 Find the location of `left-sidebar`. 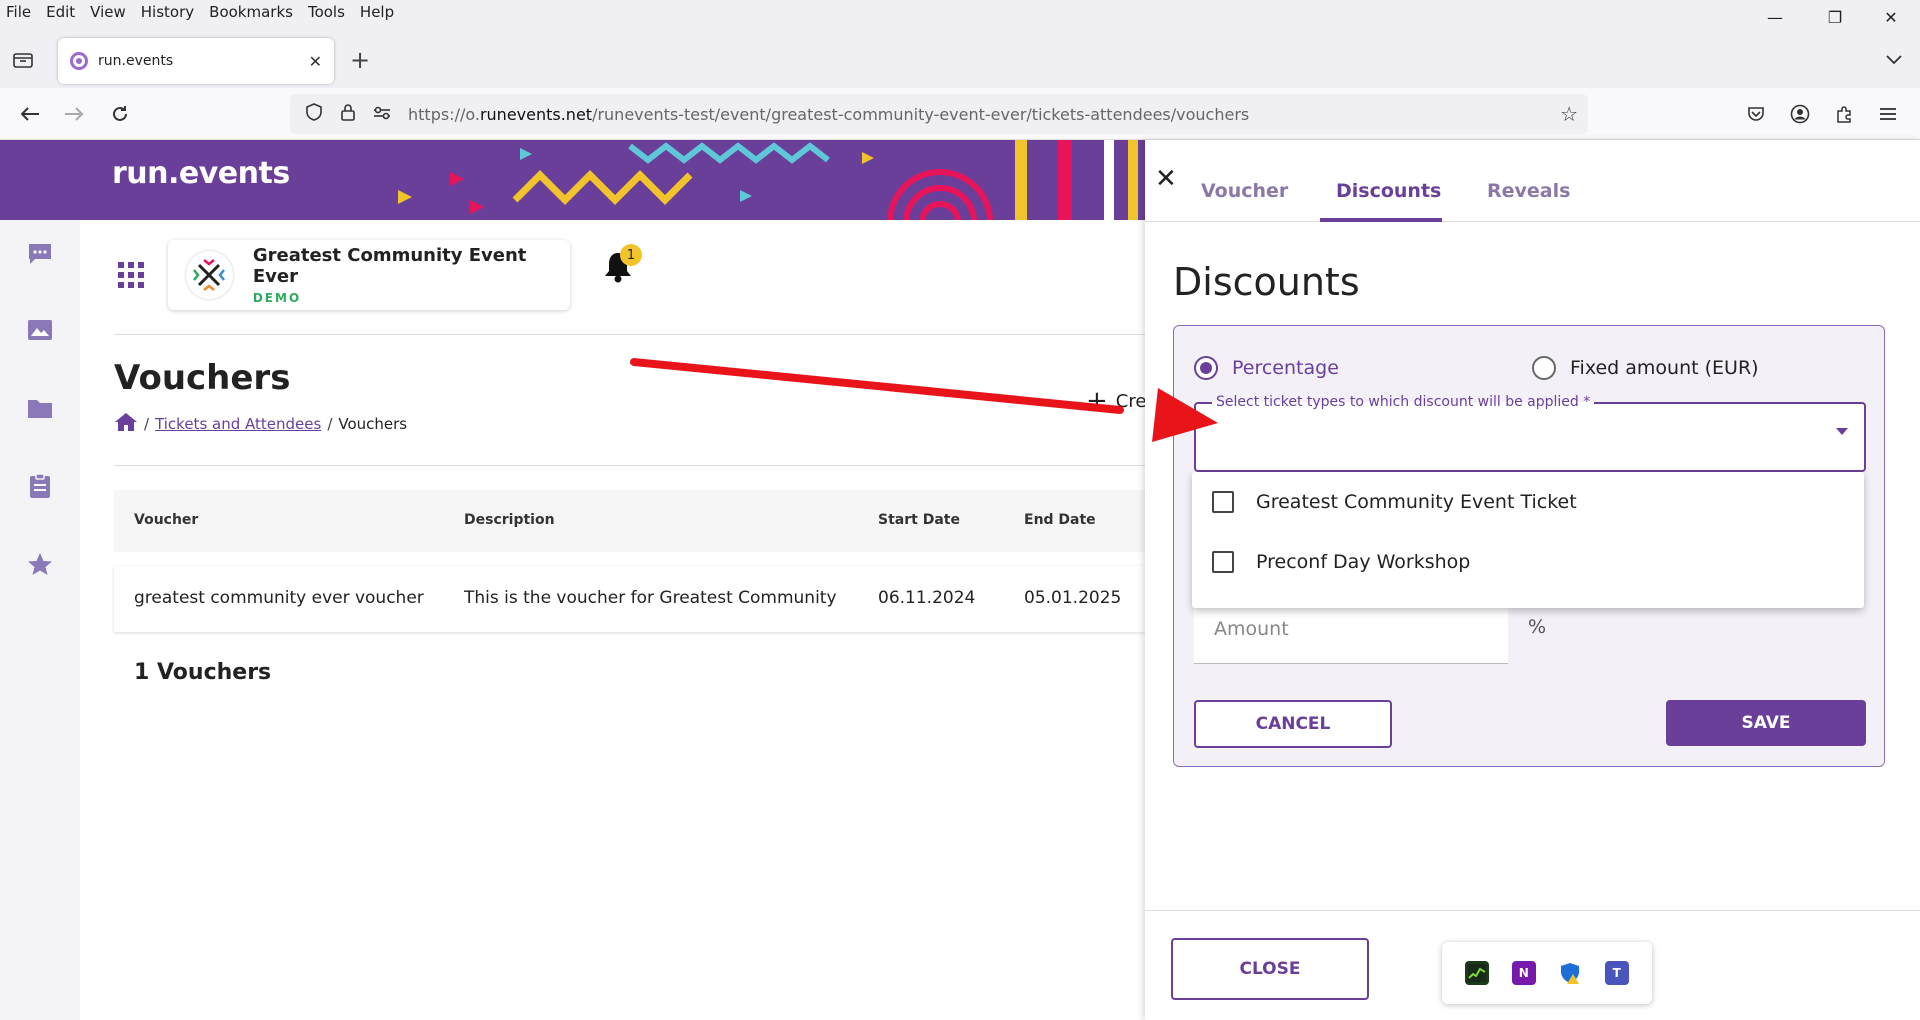

left-sidebar is located at coordinates (40, 620).